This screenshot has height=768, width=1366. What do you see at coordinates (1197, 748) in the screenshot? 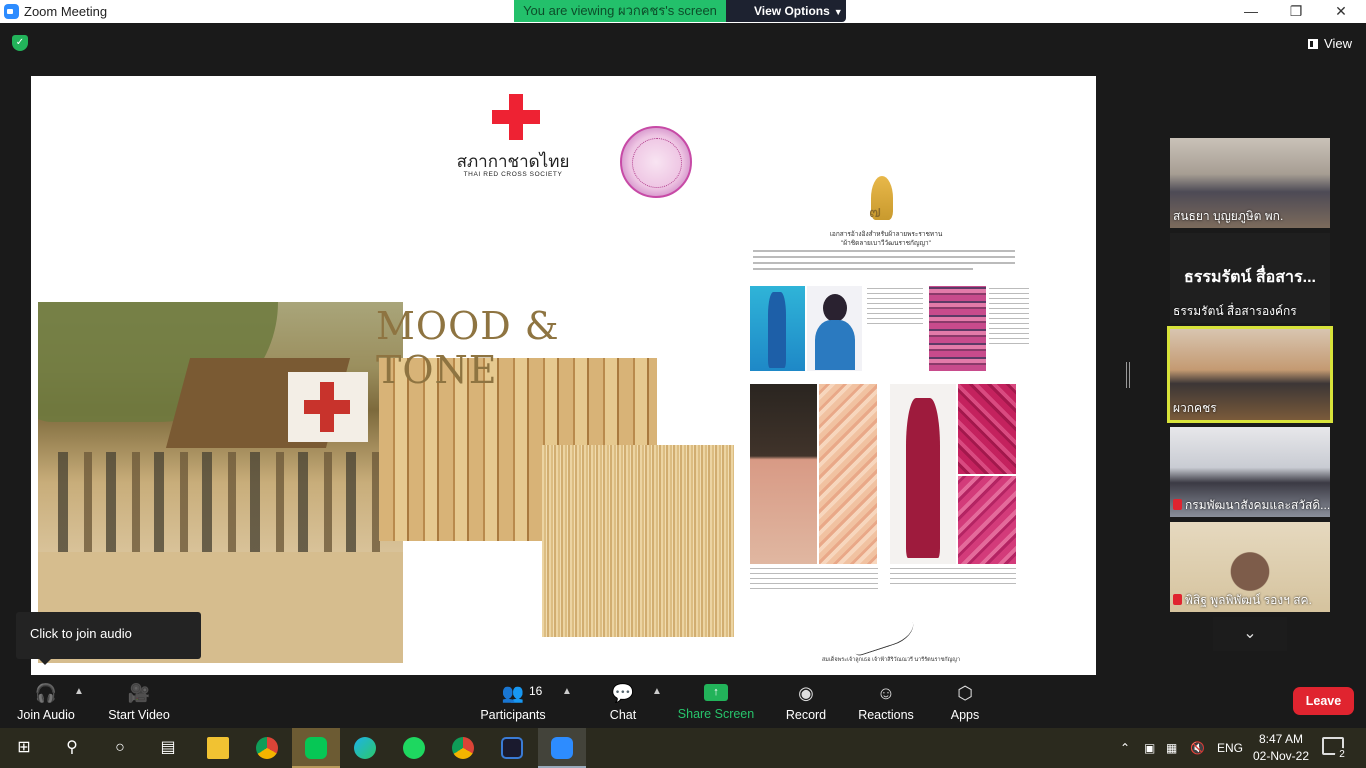
I see `volume-muted-icon: 🔇` at bounding box center [1197, 748].